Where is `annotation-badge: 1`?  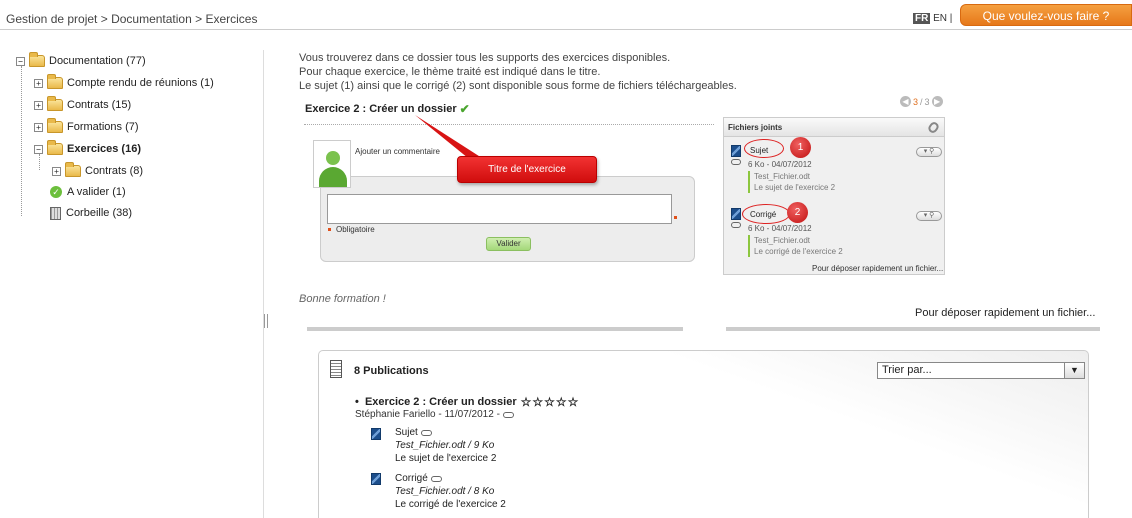 annotation-badge: 1 is located at coordinates (800, 147).